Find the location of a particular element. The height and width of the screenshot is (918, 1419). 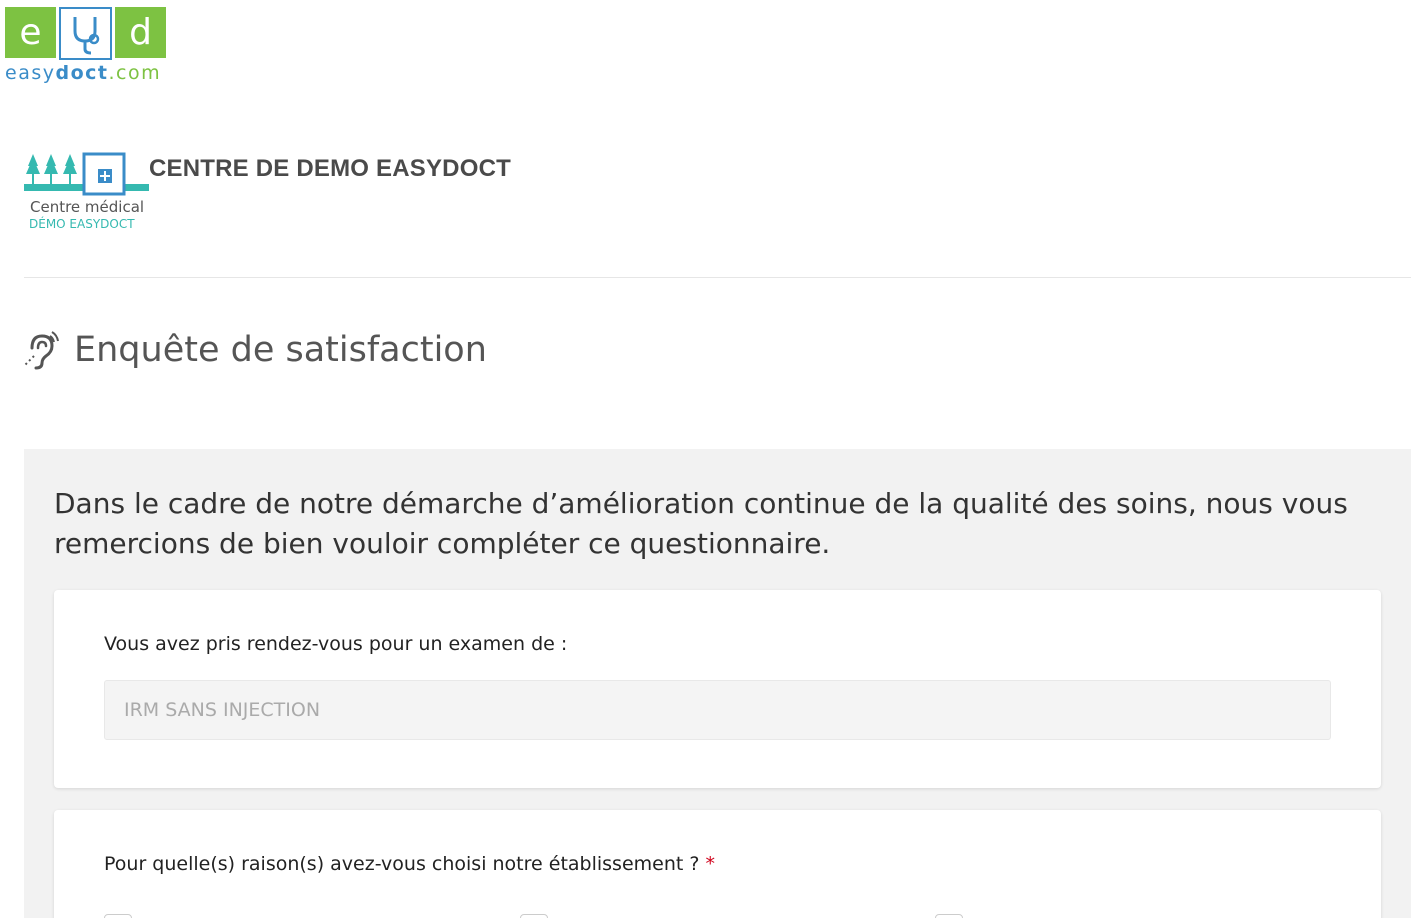

page-title: Enquête de satisfaction is located at coordinates (280, 350).